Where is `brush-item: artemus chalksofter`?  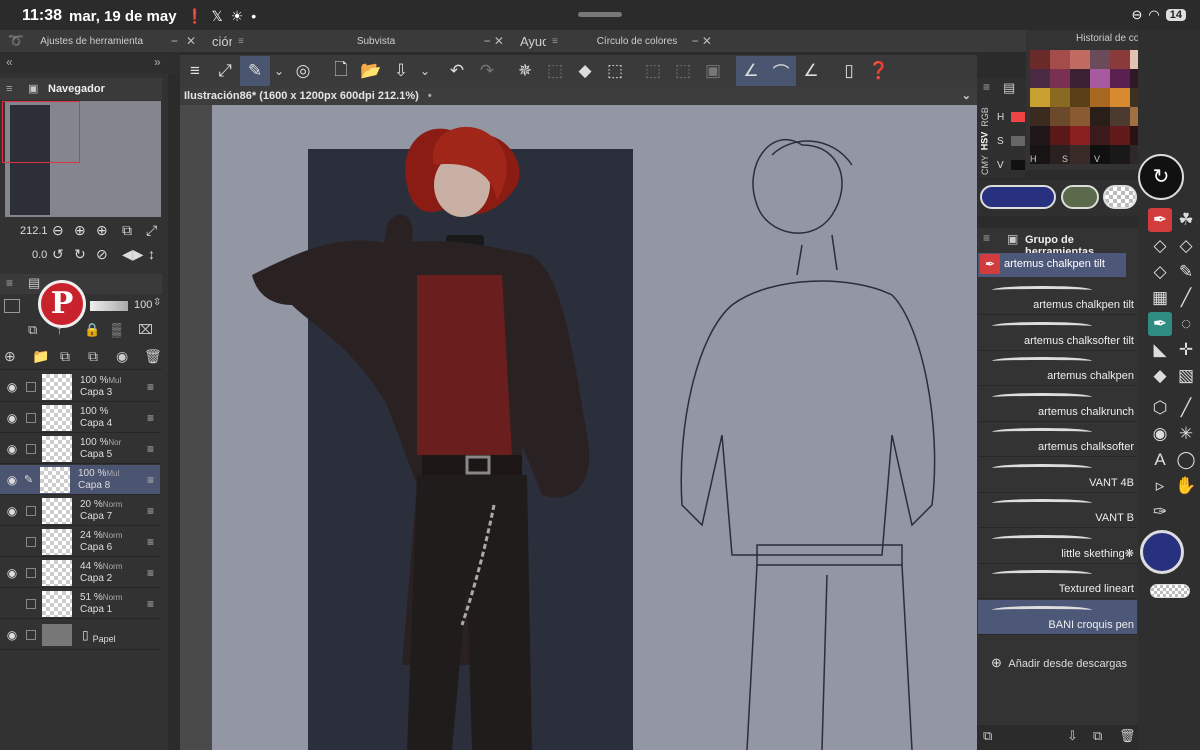
brush-item: artemus chalksofter is located at coordinates (1057, 439).